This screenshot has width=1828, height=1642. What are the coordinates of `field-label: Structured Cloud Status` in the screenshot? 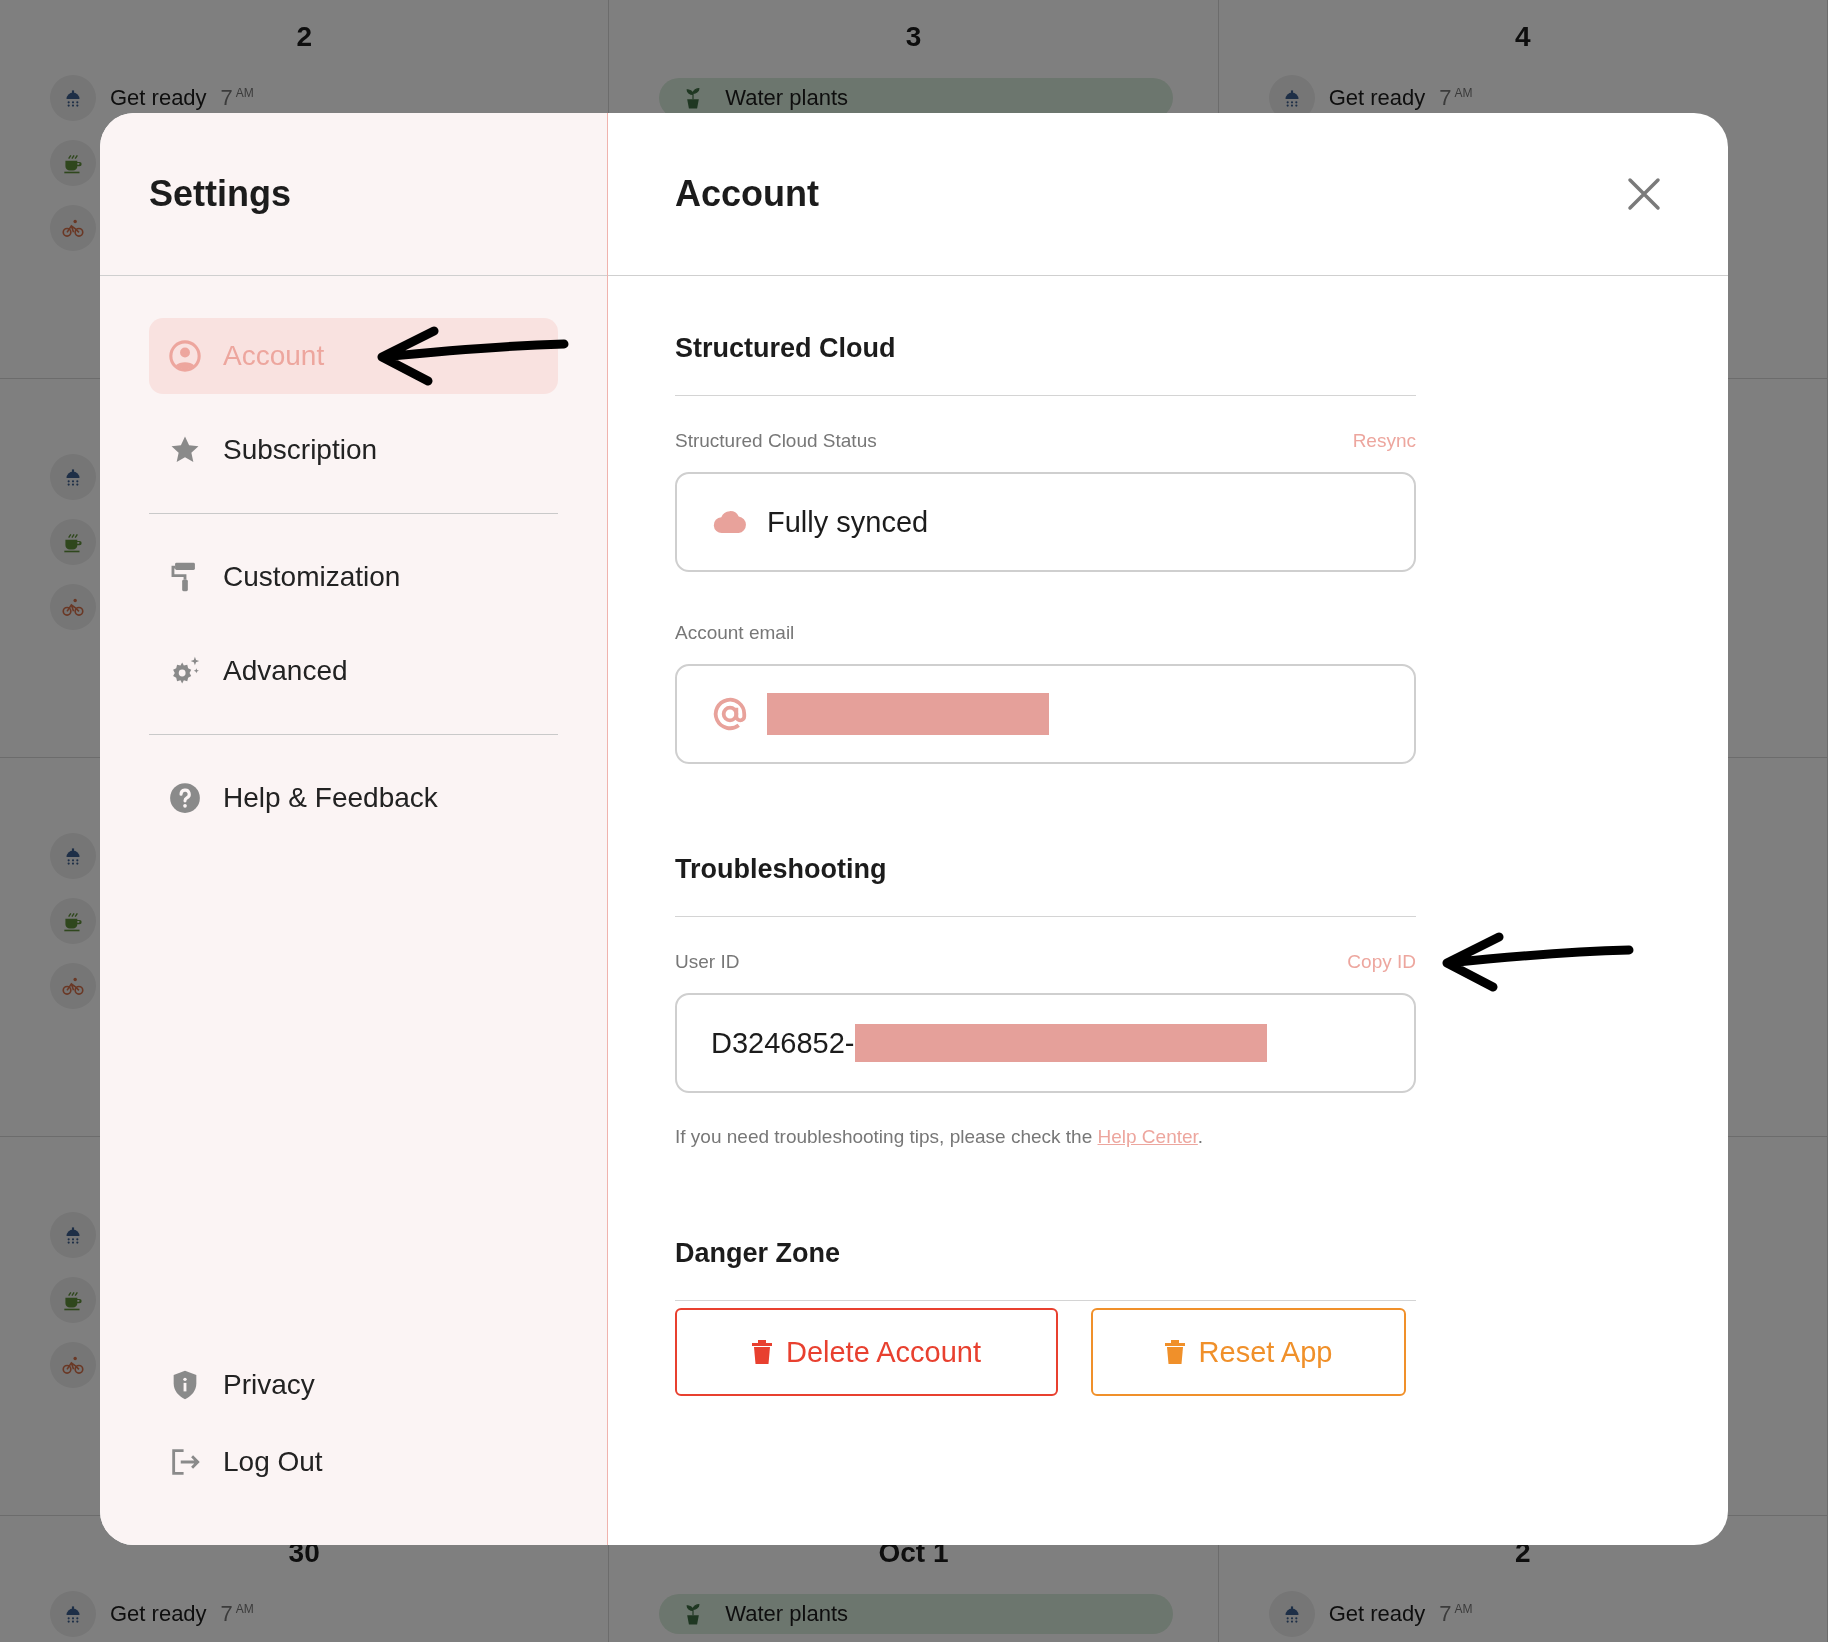 It's located at (776, 441).